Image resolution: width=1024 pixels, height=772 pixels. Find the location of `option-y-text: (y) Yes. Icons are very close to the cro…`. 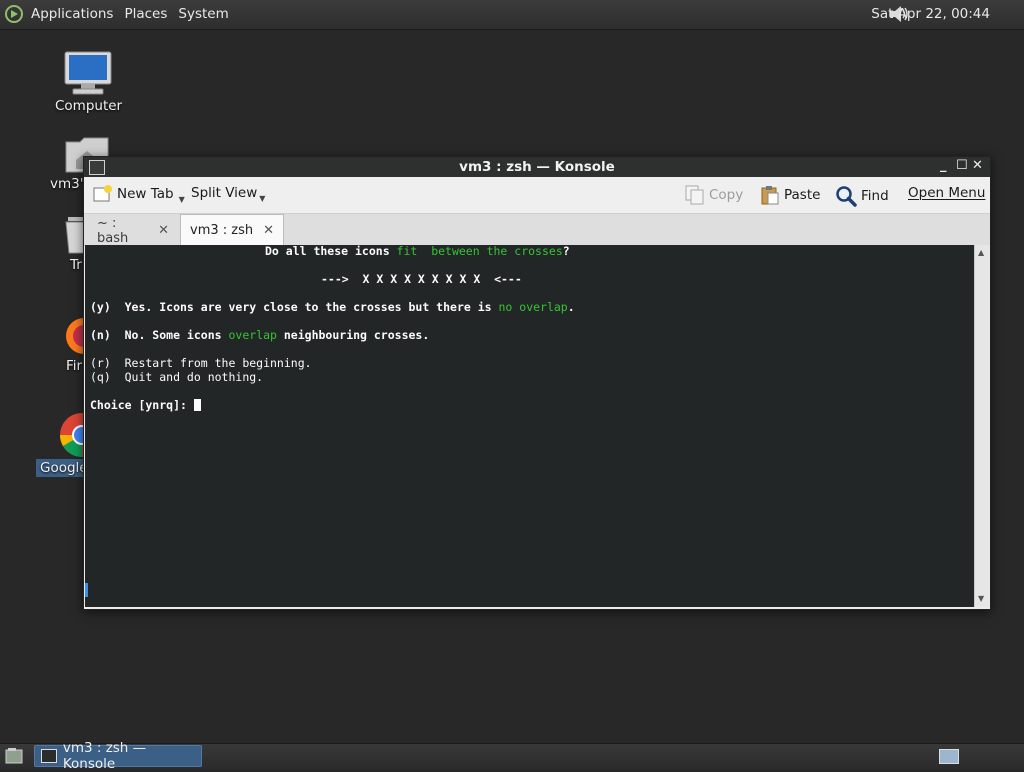

option-y-text: (y) Yes. Icons are very close to the cro… is located at coordinates (294, 307).